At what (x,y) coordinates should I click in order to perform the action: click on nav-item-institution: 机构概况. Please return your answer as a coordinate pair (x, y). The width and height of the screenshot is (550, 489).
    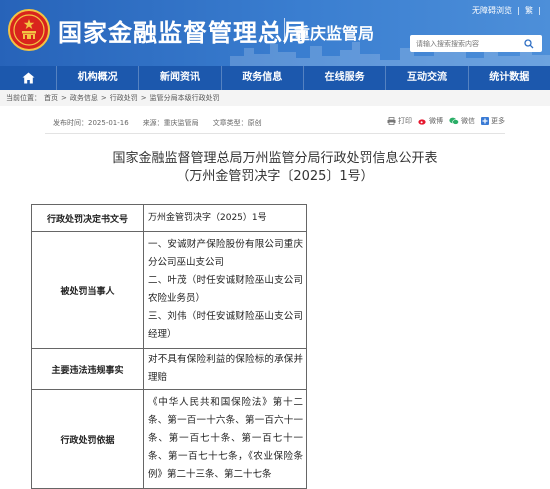
    Looking at the image, I should click on (97, 78).